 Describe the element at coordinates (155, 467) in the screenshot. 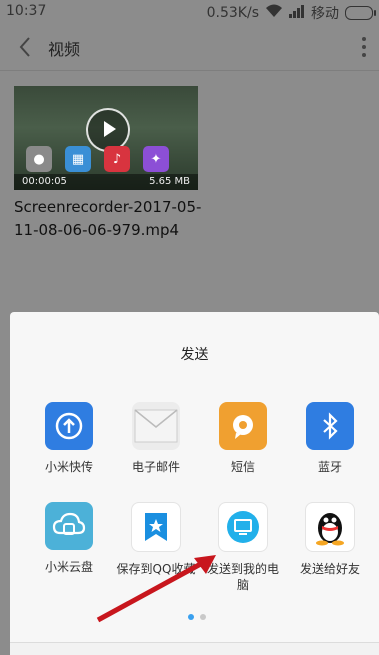

I see `share-target-label: 电子邮件` at that location.